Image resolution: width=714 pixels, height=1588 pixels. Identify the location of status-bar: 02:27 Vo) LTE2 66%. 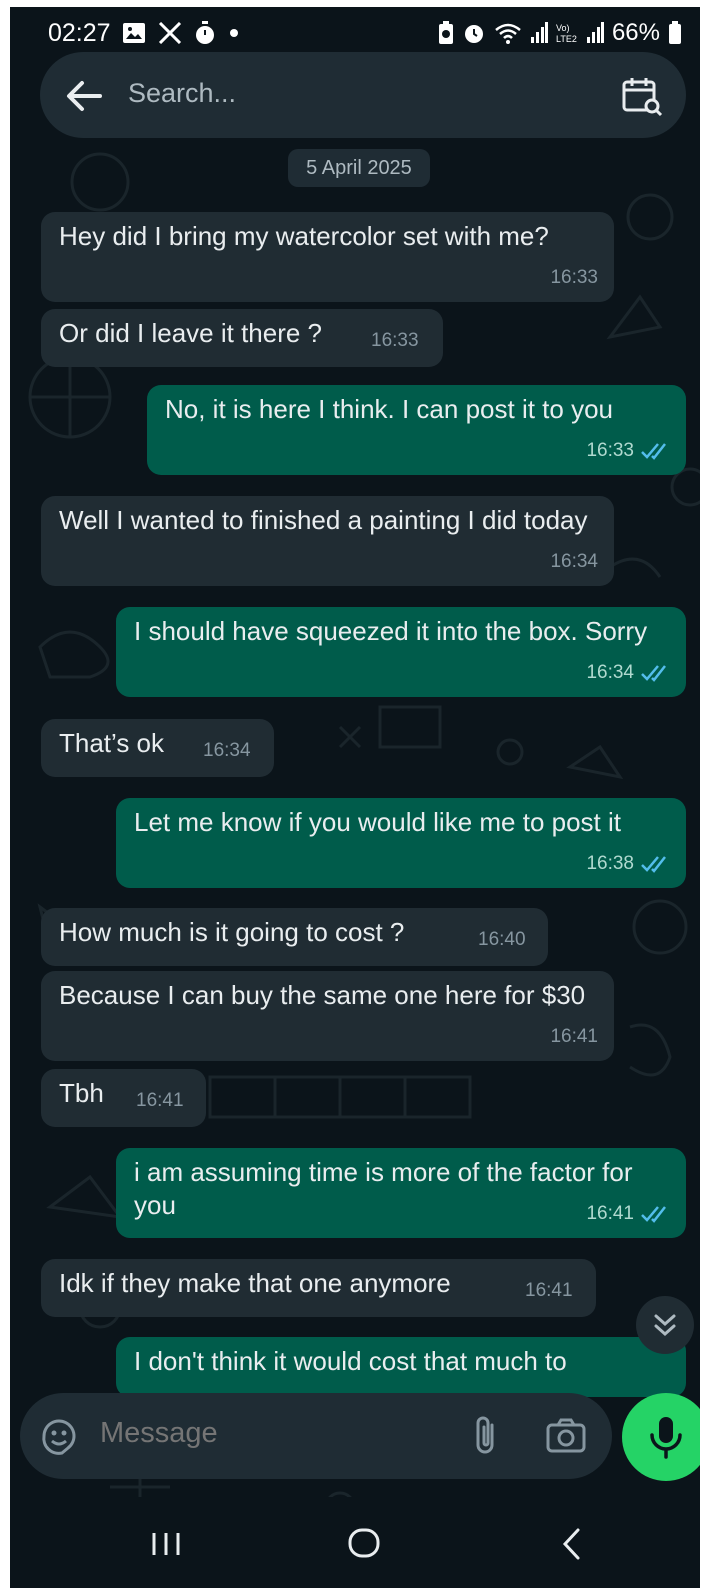
(355, 31).